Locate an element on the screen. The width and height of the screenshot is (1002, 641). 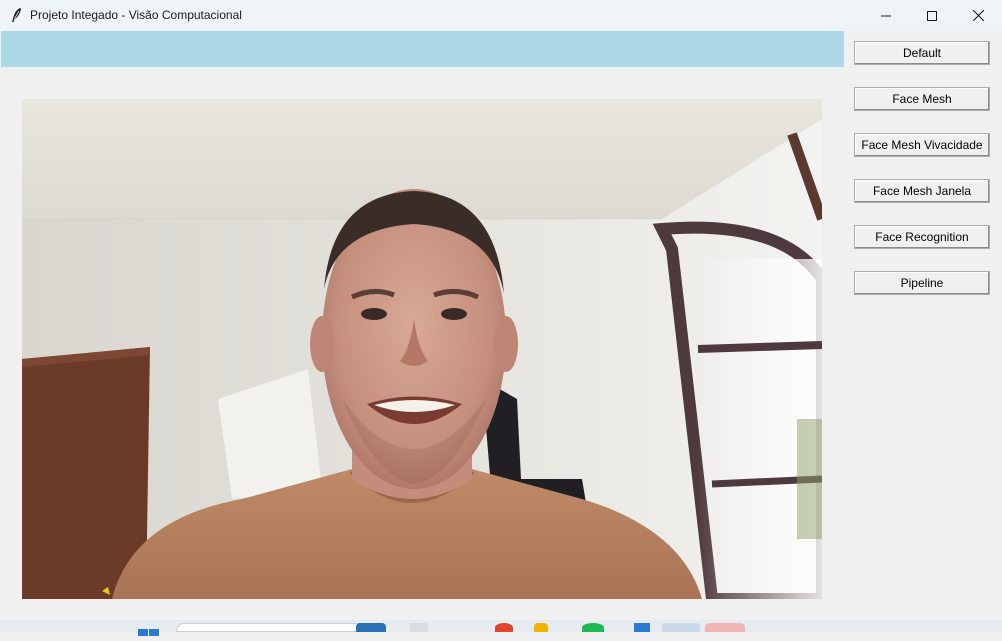
feather-icon is located at coordinates (16, 15).